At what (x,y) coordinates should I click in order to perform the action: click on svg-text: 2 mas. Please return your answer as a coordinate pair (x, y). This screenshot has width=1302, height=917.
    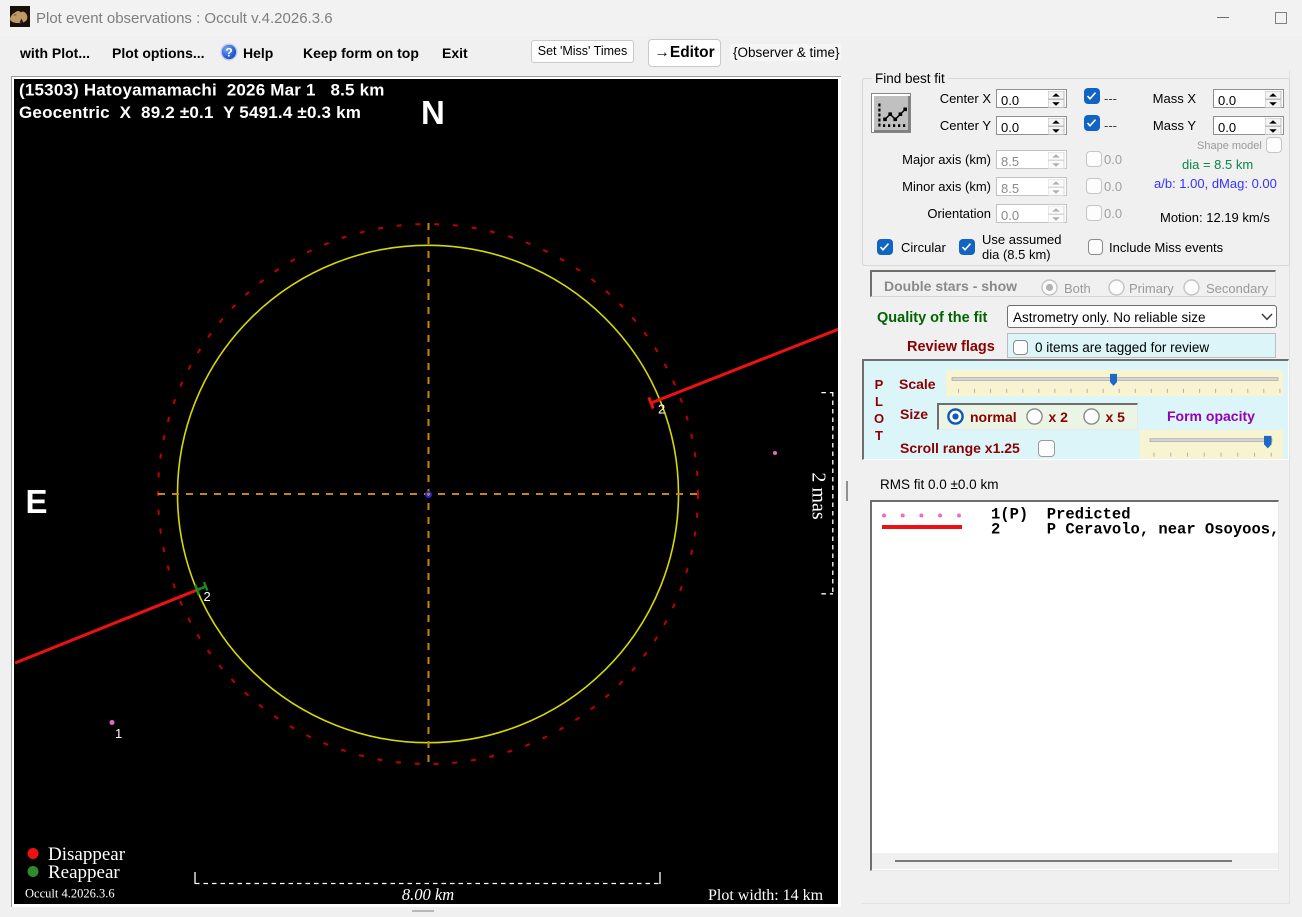
    Looking at the image, I should click on (819, 495).